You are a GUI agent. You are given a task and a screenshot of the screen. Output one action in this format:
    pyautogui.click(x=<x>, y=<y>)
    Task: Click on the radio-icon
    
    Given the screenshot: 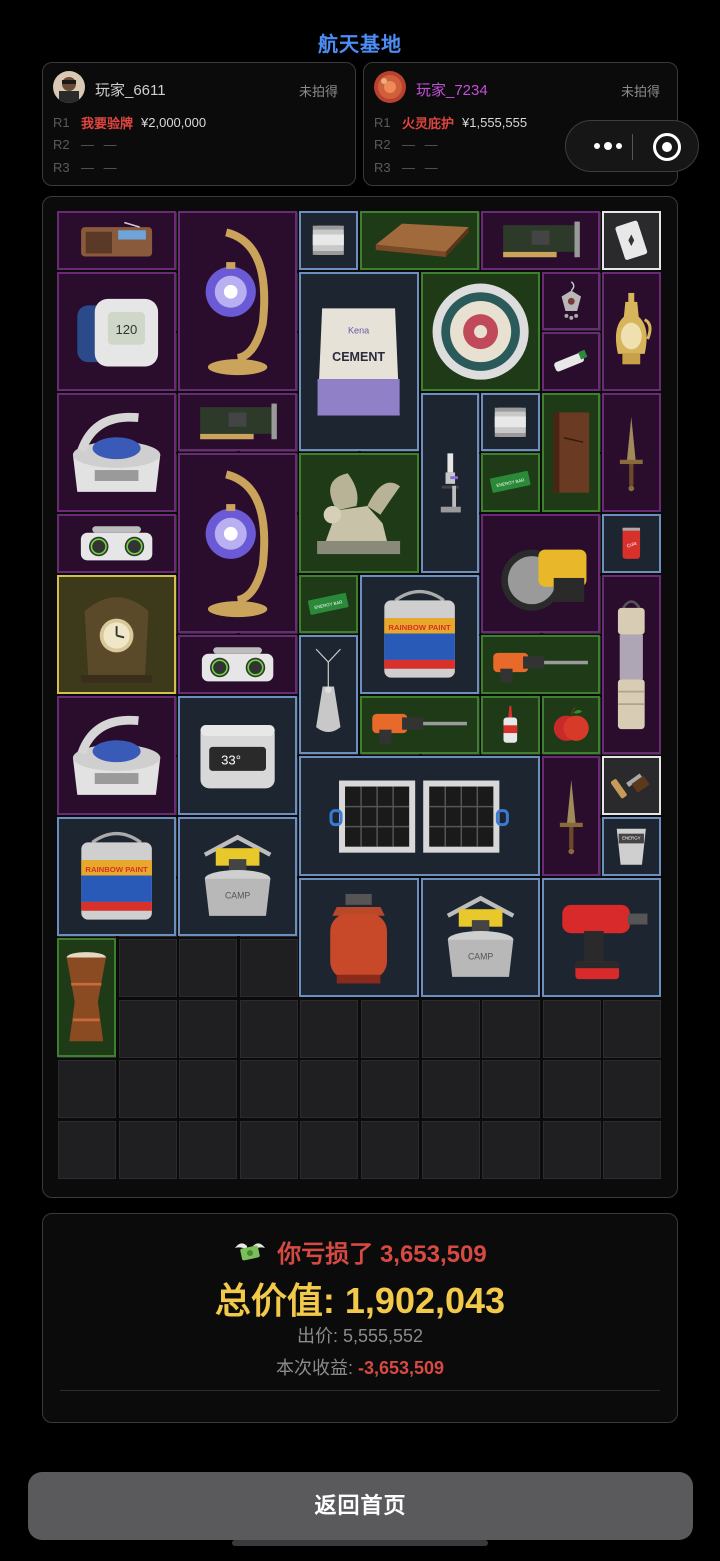 What is the action you would take?
    pyautogui.click(x=116, y=240)
    